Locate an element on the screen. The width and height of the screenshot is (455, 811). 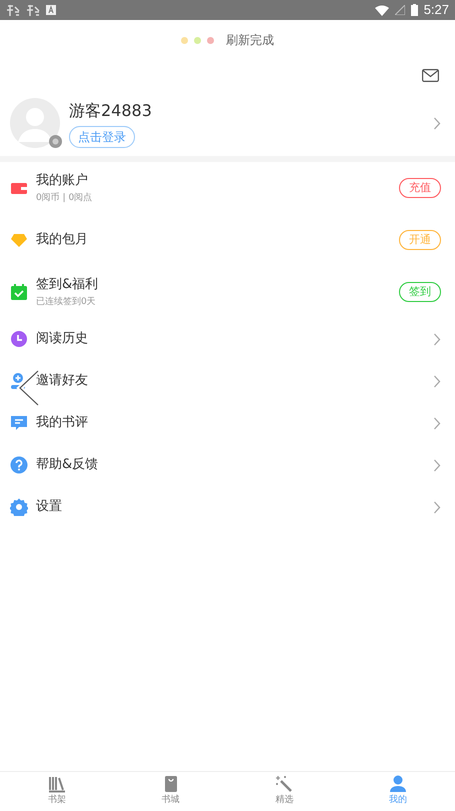
mail-icon is located at coordinates (430, 75).